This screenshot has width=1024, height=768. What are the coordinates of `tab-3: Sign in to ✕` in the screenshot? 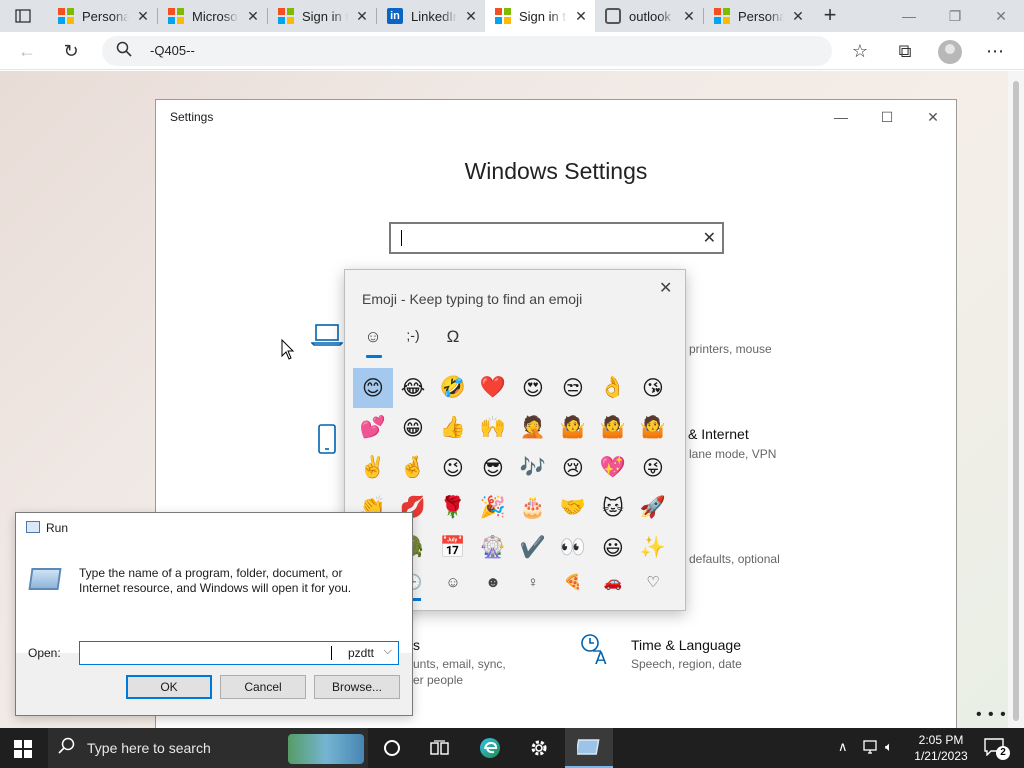 It's located at (322, 16).